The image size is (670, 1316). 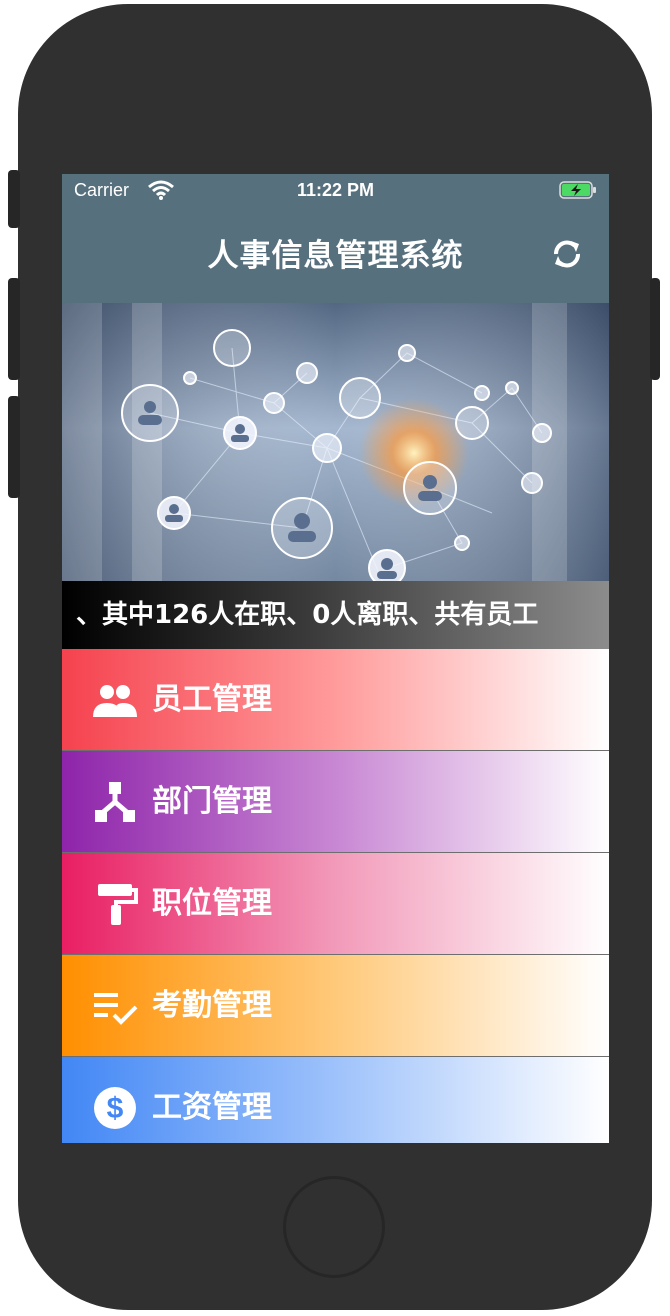 What do you see at coordinates (335, 256) in the screenshot?
I see `page-title: 人事信息管理系统` at bounding box center [335, 256].